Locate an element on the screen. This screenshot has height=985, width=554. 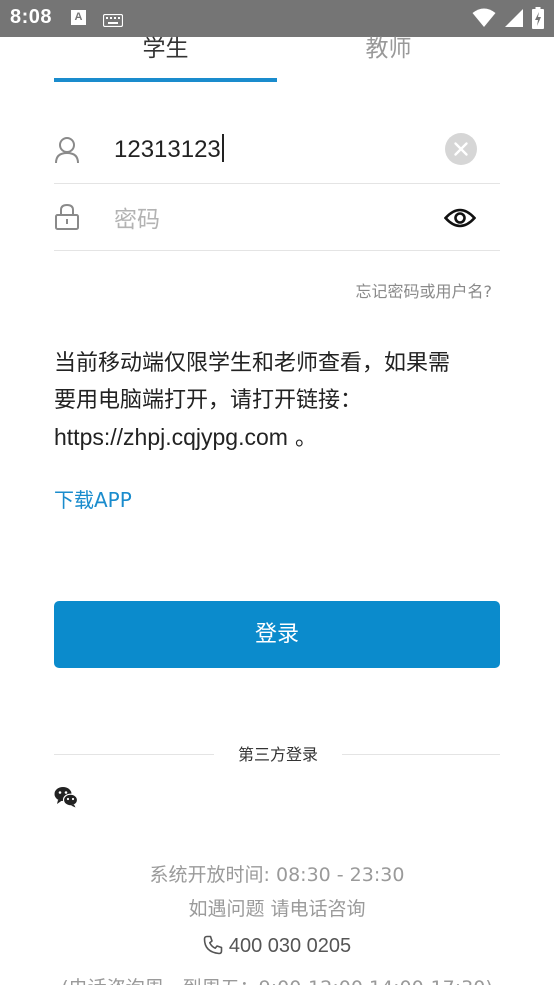
notice-suffix: 。 is located at coordinates (302, 438).